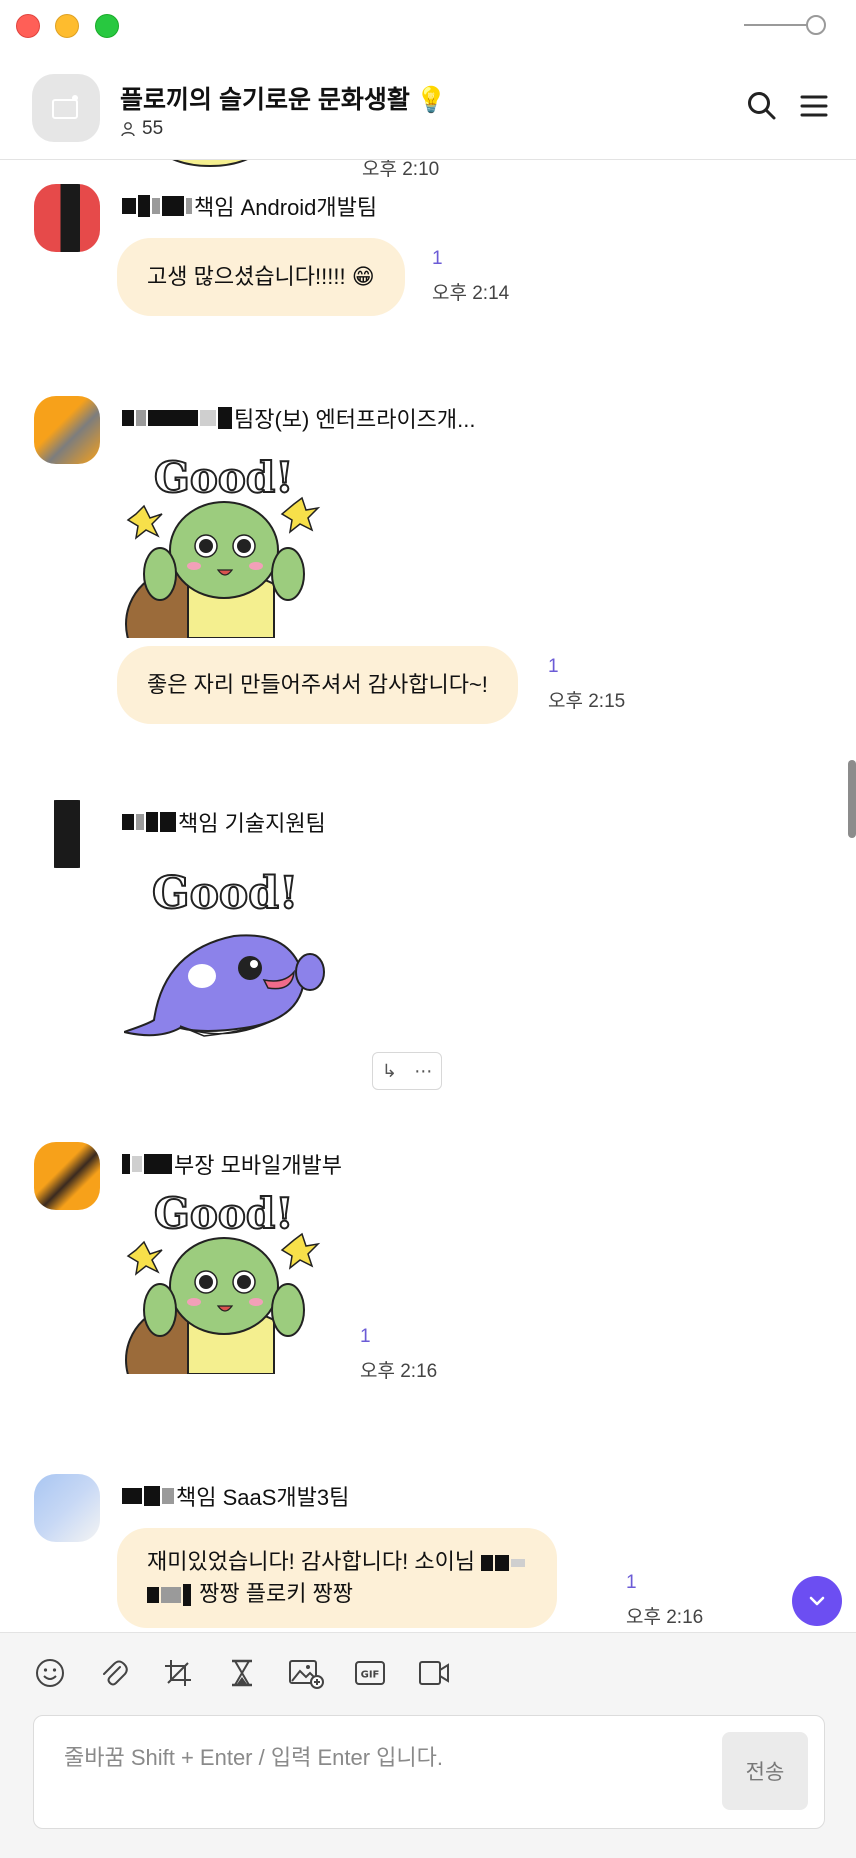 The height and width of the screenshot is (1858, 856). Describe the element at coordinates (210, 163) in the screenshot. I see `sticker-turtle-partial` at that location.